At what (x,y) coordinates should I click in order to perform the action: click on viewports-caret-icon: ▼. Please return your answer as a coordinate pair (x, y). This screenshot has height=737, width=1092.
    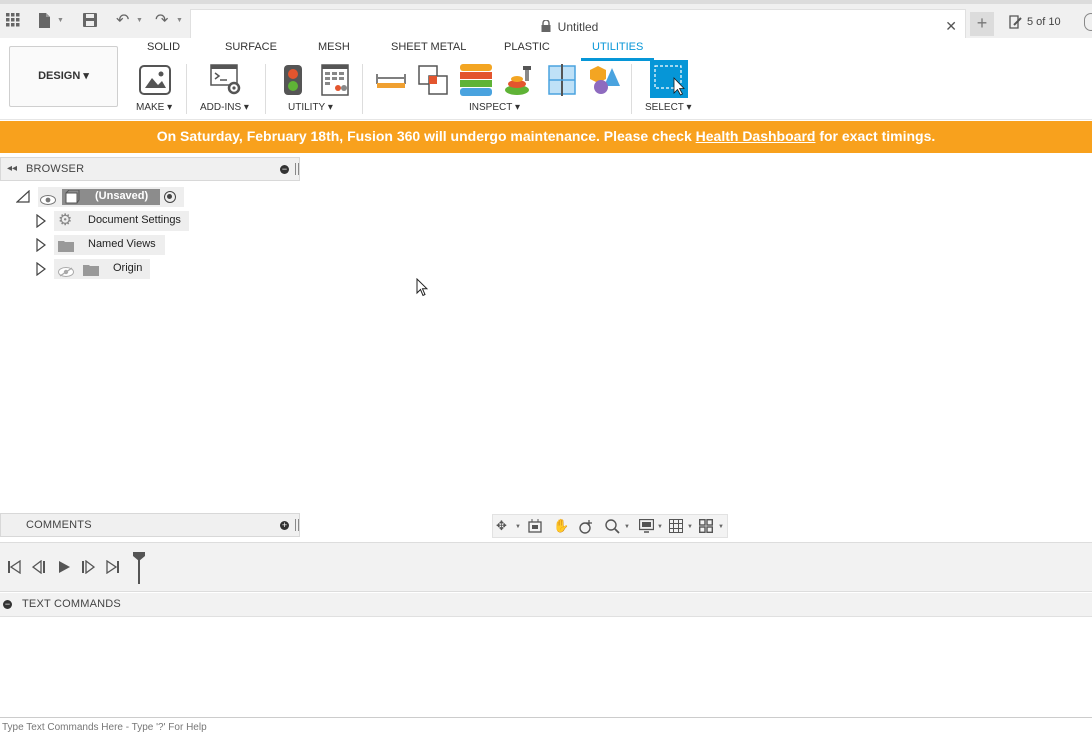
    Looking at the image, I should click on (721, 527).